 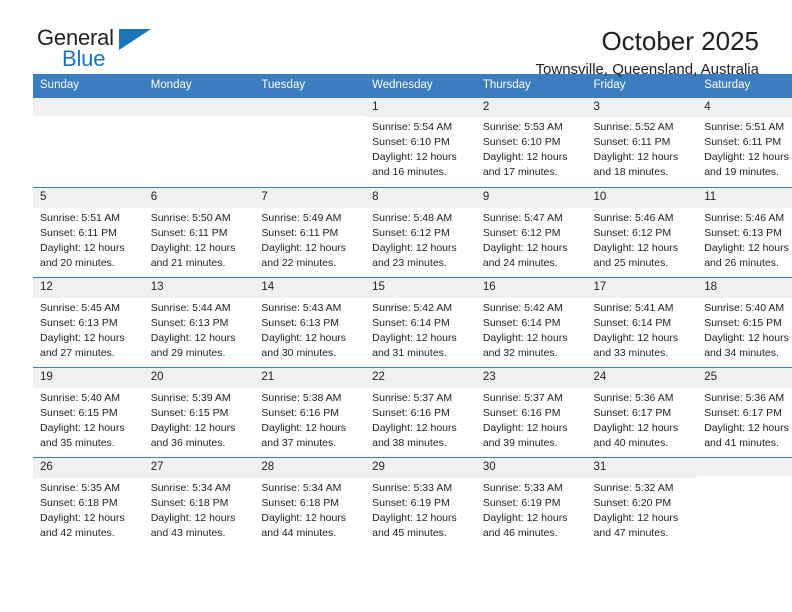 I want to click on day-number: 18, so click(x=744, y=288).